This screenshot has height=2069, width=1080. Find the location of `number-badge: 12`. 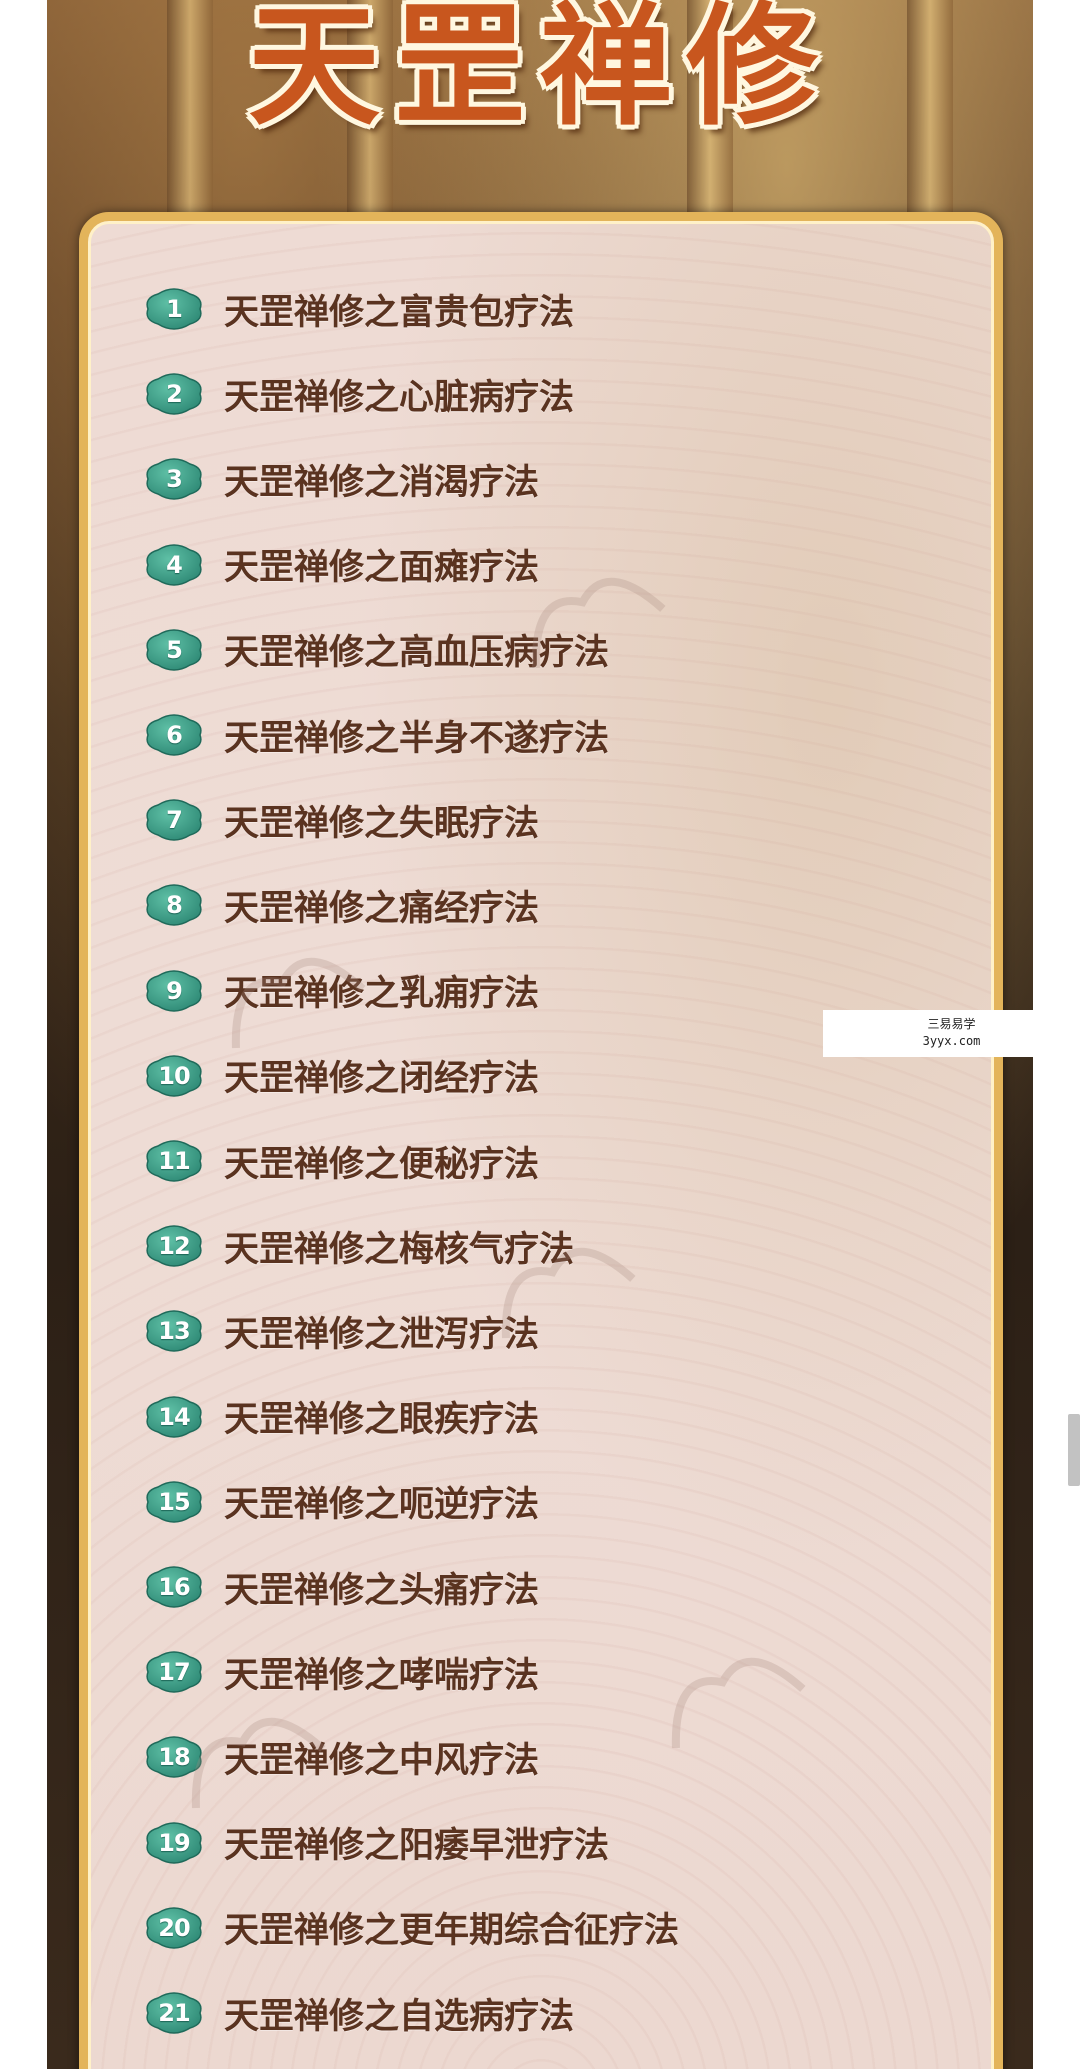

number-badge: 12 is located at coordinates (174, 1246).